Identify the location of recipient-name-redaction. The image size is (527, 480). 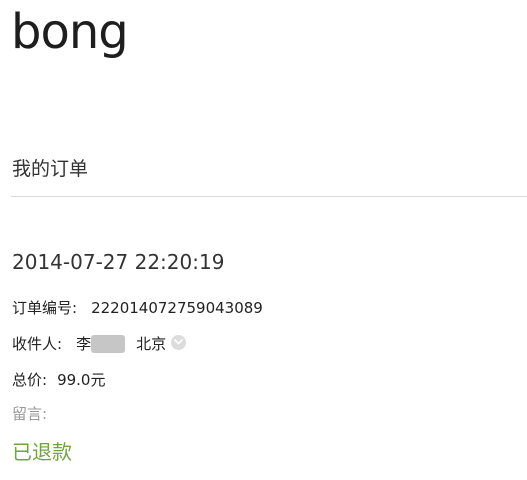
(108, 344).